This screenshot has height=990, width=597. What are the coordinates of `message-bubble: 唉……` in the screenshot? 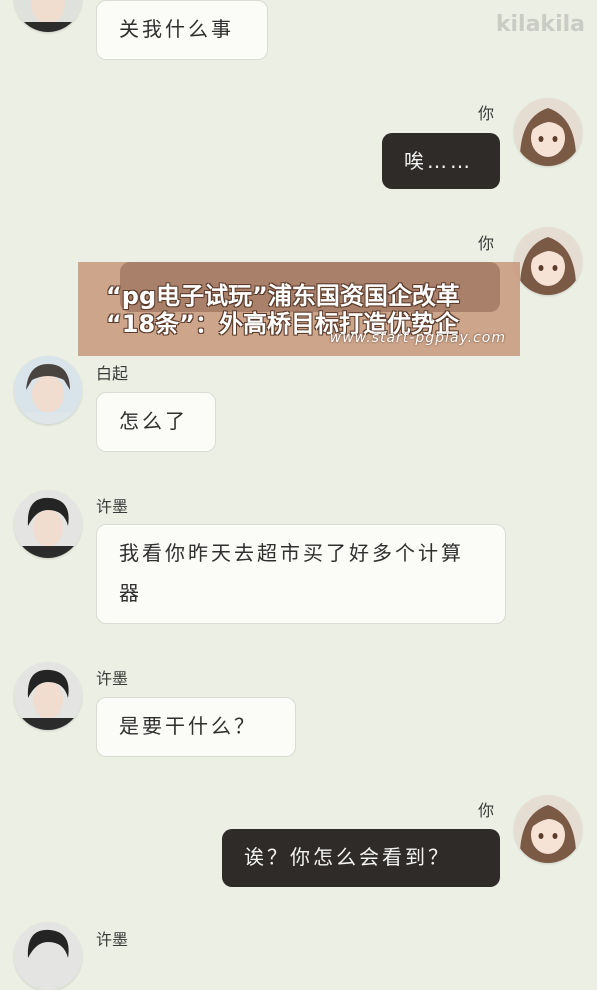 It's located at (441, 161).